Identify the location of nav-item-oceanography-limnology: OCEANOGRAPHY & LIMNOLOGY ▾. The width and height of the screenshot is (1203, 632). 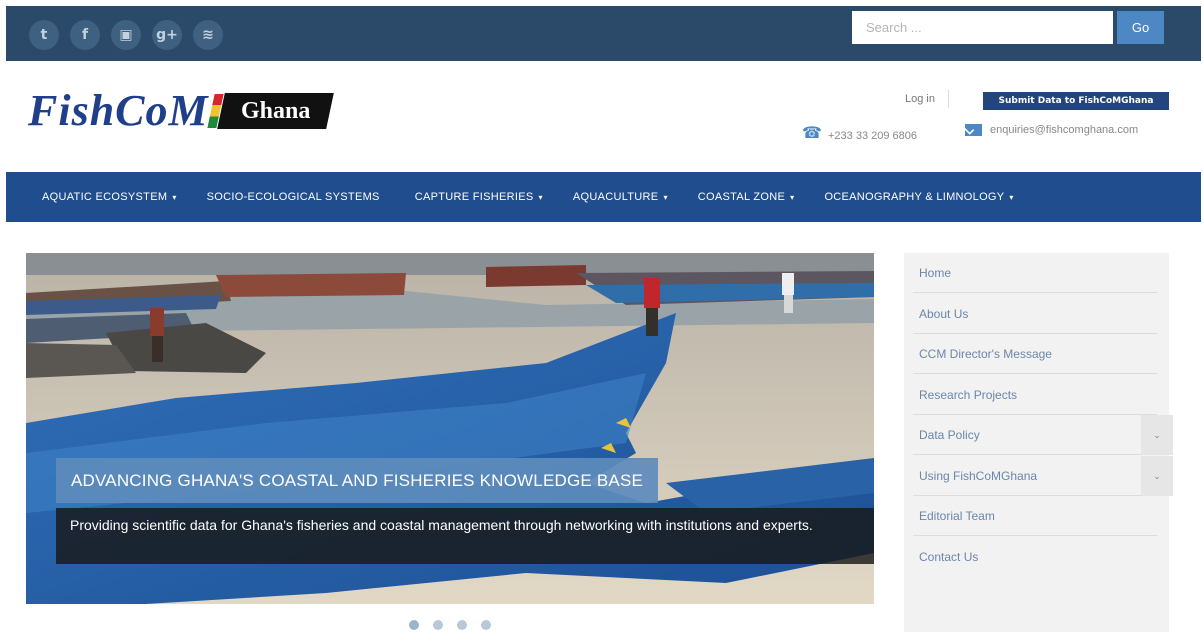
(918, 197).